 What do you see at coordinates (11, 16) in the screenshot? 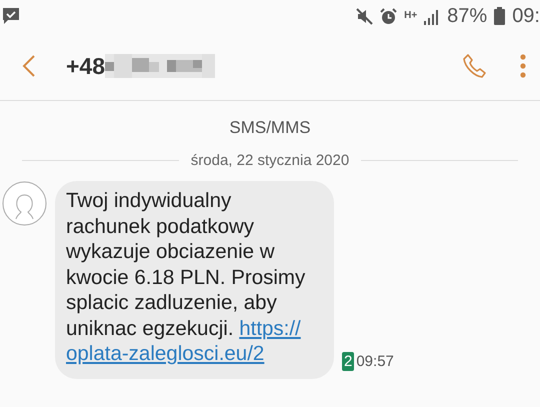
I see `message-notification-icon` at bounding box center [11, 16].